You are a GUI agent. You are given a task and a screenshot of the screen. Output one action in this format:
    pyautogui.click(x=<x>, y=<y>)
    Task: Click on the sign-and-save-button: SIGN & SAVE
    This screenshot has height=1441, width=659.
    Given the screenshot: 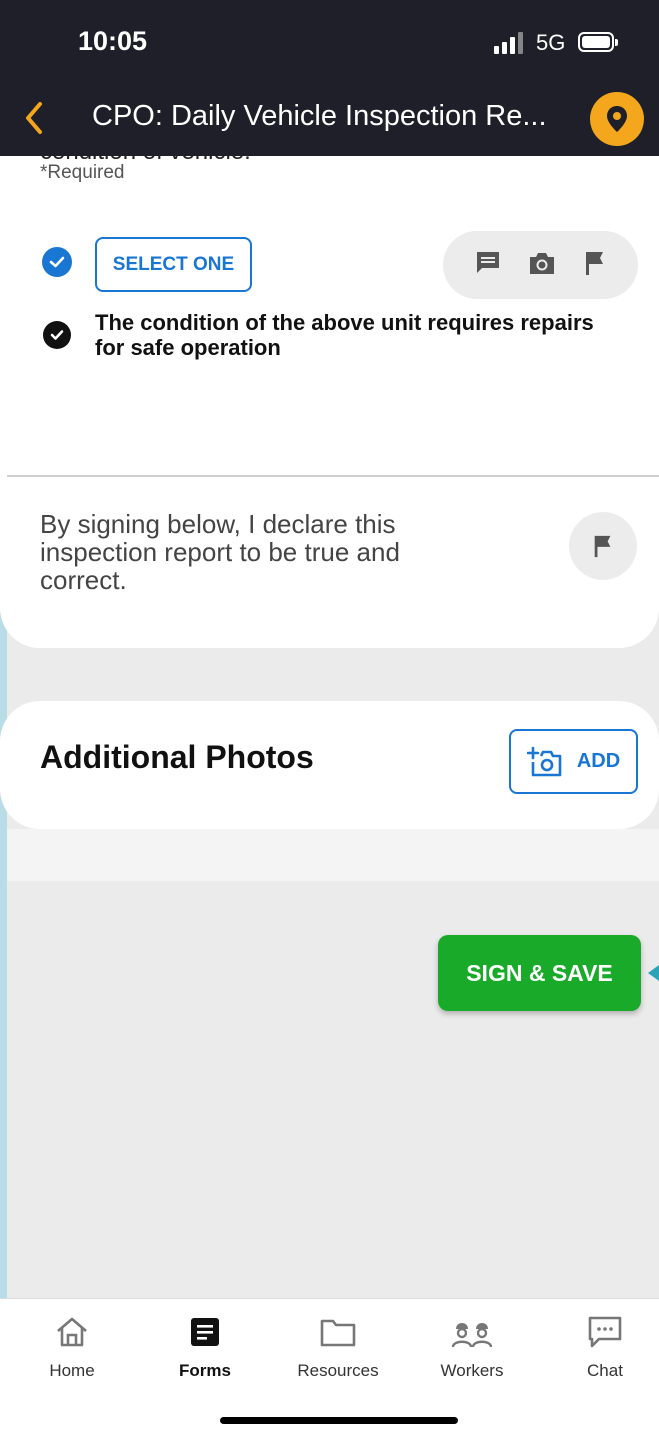 What is the action you would take?
    pyautogui.click(x=539, y=973)
    